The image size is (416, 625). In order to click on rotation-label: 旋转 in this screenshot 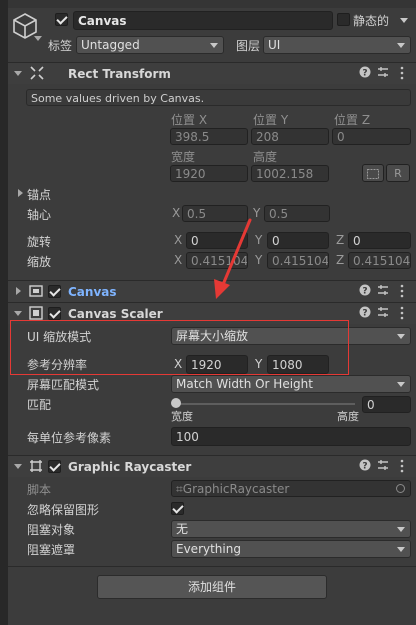, I will do `click(39, 242)`.